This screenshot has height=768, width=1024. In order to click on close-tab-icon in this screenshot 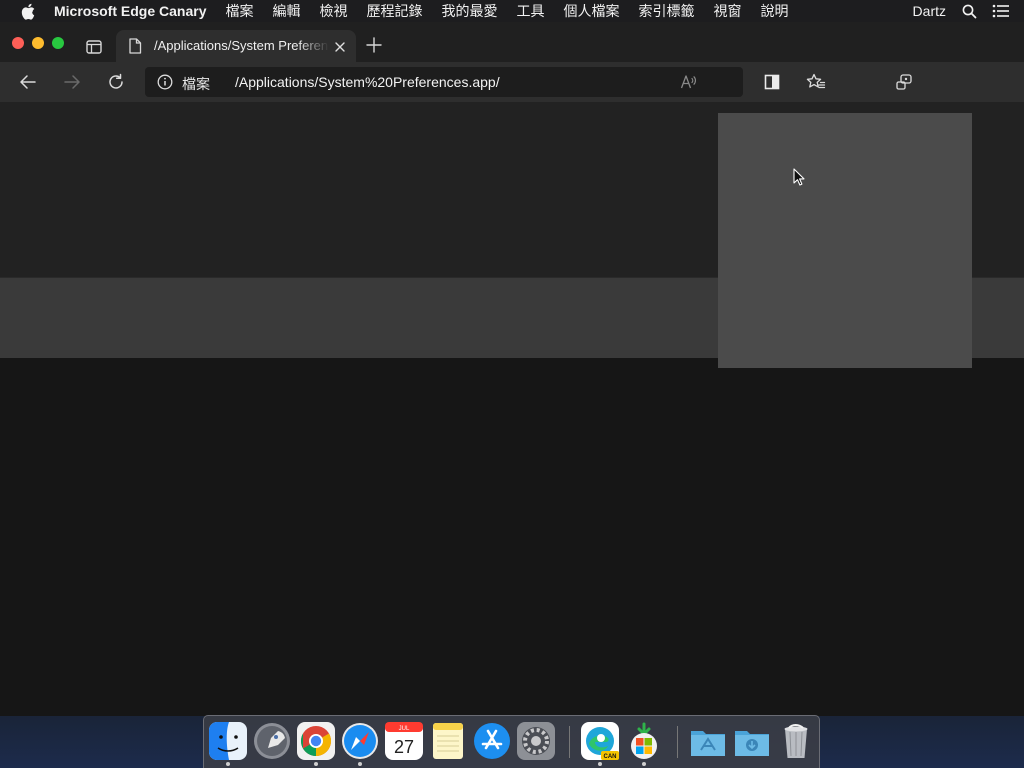, I will do `click(340, 46)`.